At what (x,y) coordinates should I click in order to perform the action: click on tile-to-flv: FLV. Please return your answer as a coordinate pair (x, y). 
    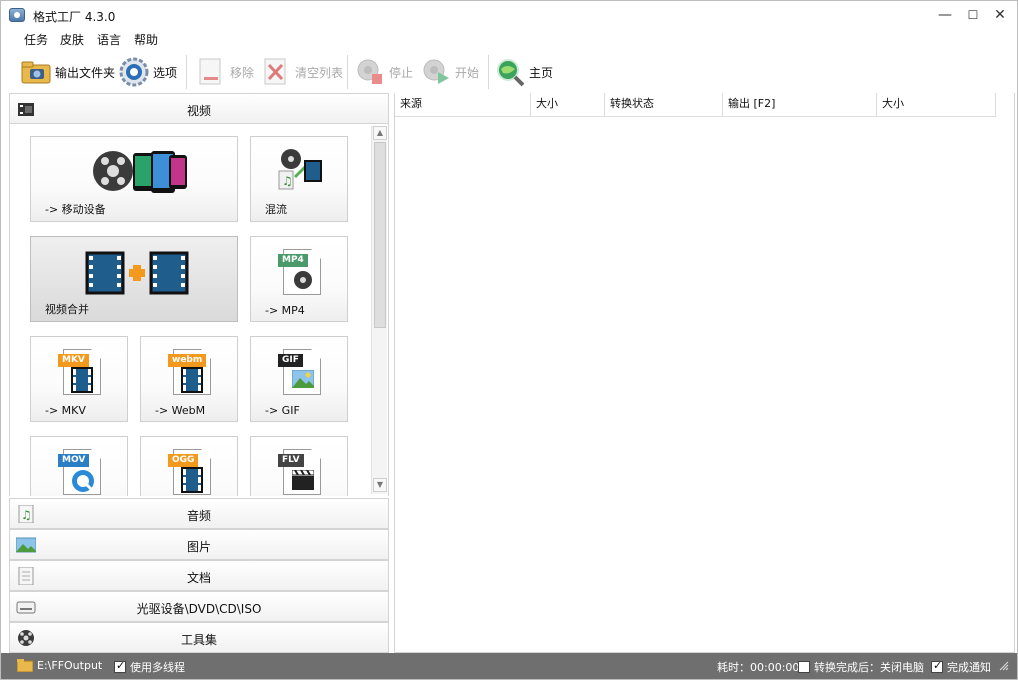
    Looking at the image, I should click on (299, 466).